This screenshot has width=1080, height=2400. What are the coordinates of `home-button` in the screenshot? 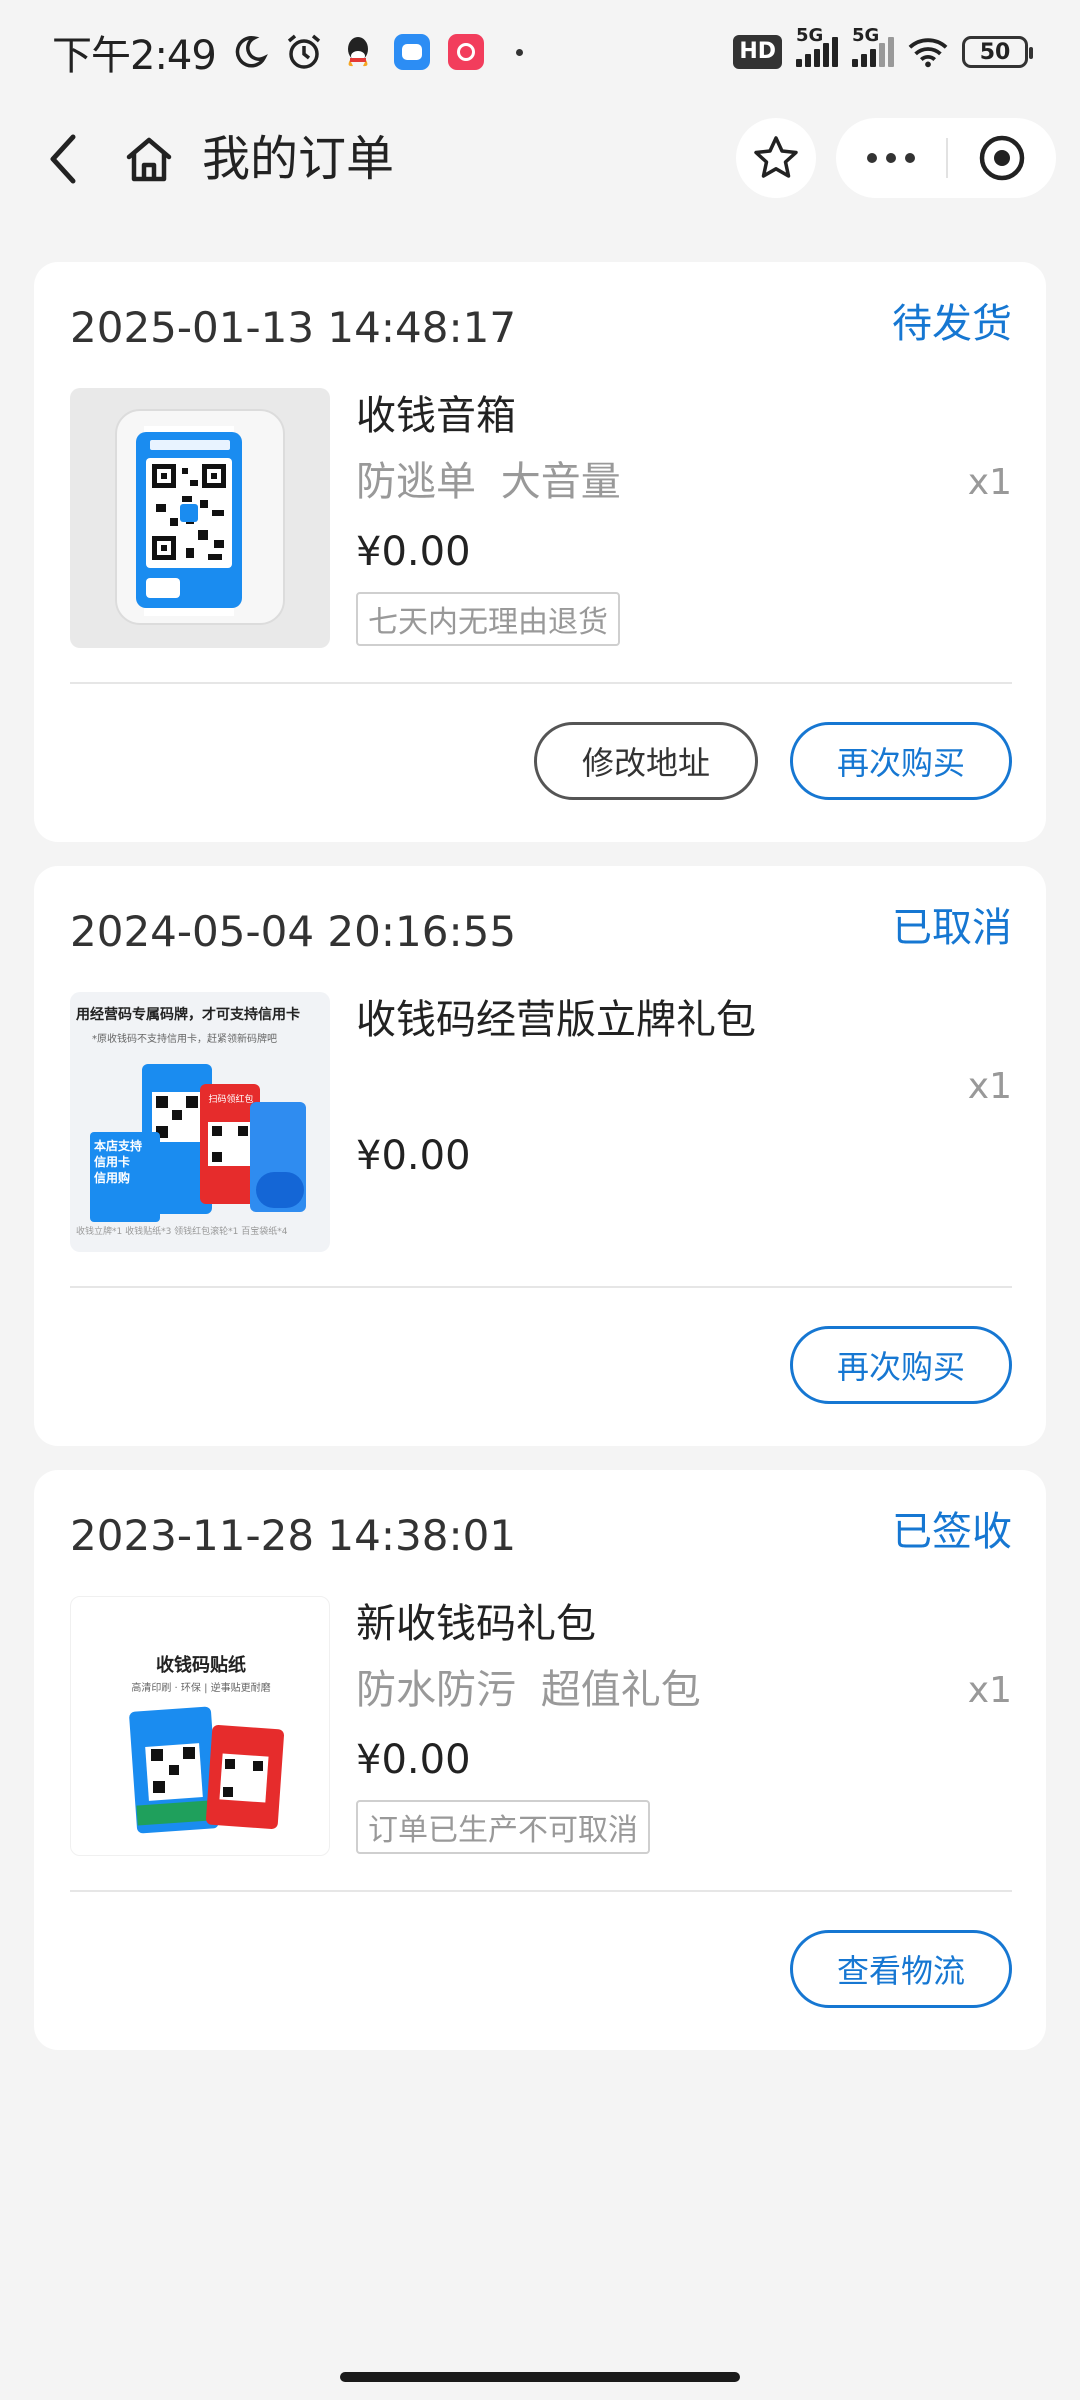 It's located at (149, 159).